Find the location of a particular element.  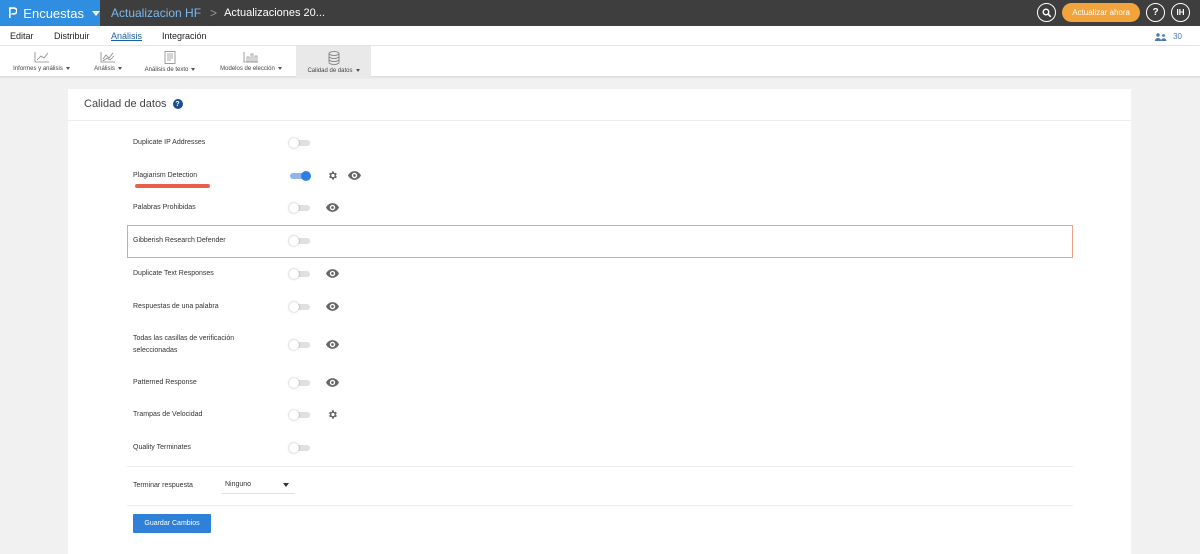

setting-label: Trampas de Velocidad is located at coordinates (168, 414).